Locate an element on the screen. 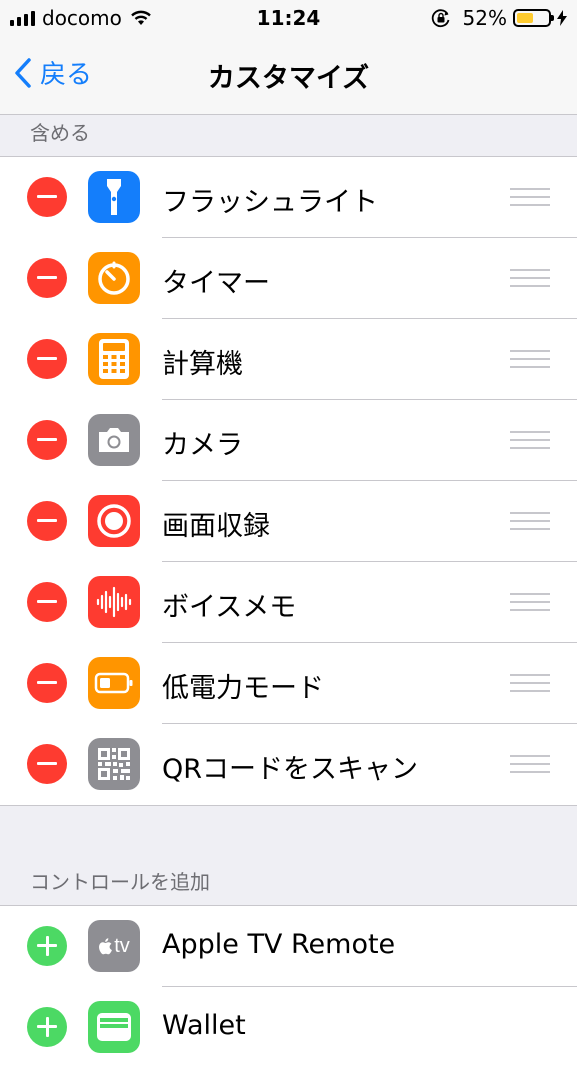  apple-tv-icon: tv is located at coordinates (114, 946).